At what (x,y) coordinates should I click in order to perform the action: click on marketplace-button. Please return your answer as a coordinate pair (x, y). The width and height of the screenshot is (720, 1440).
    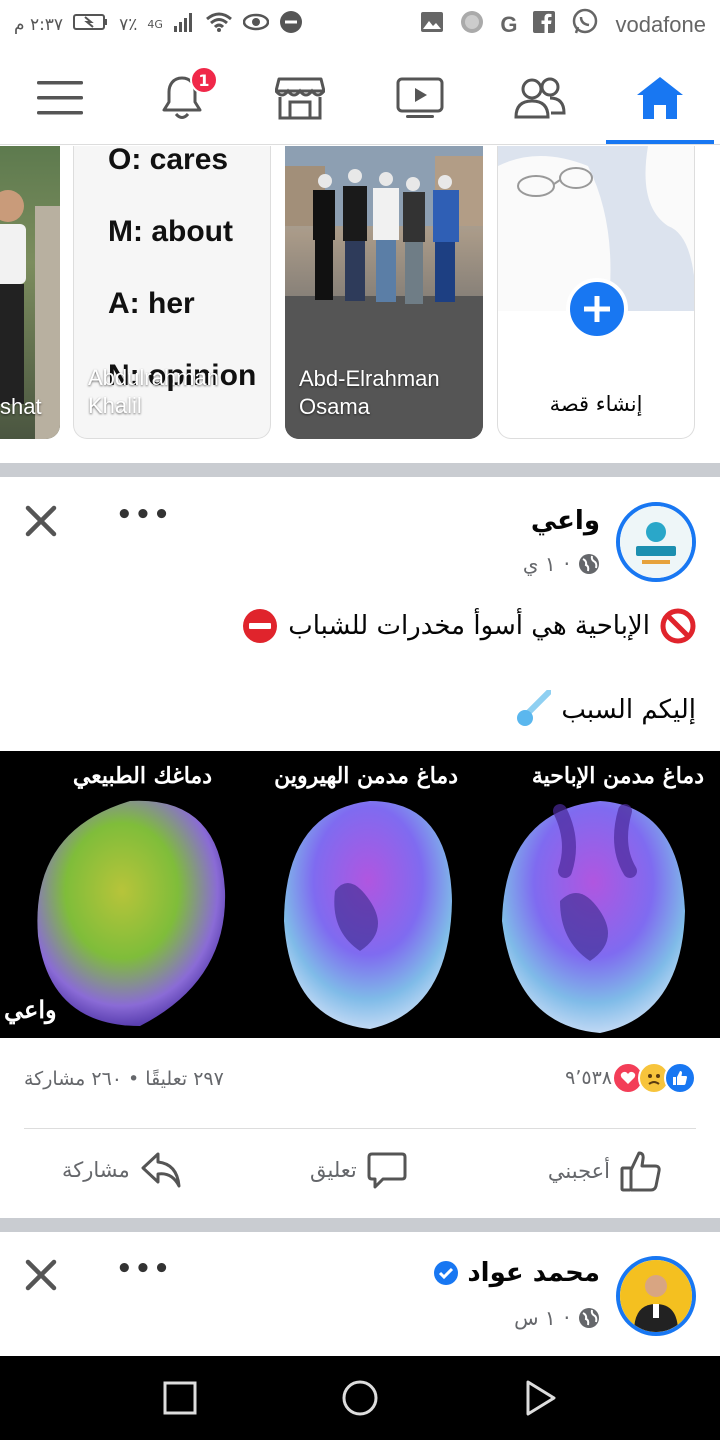
    Looking at the image, I should click on (300, 97).